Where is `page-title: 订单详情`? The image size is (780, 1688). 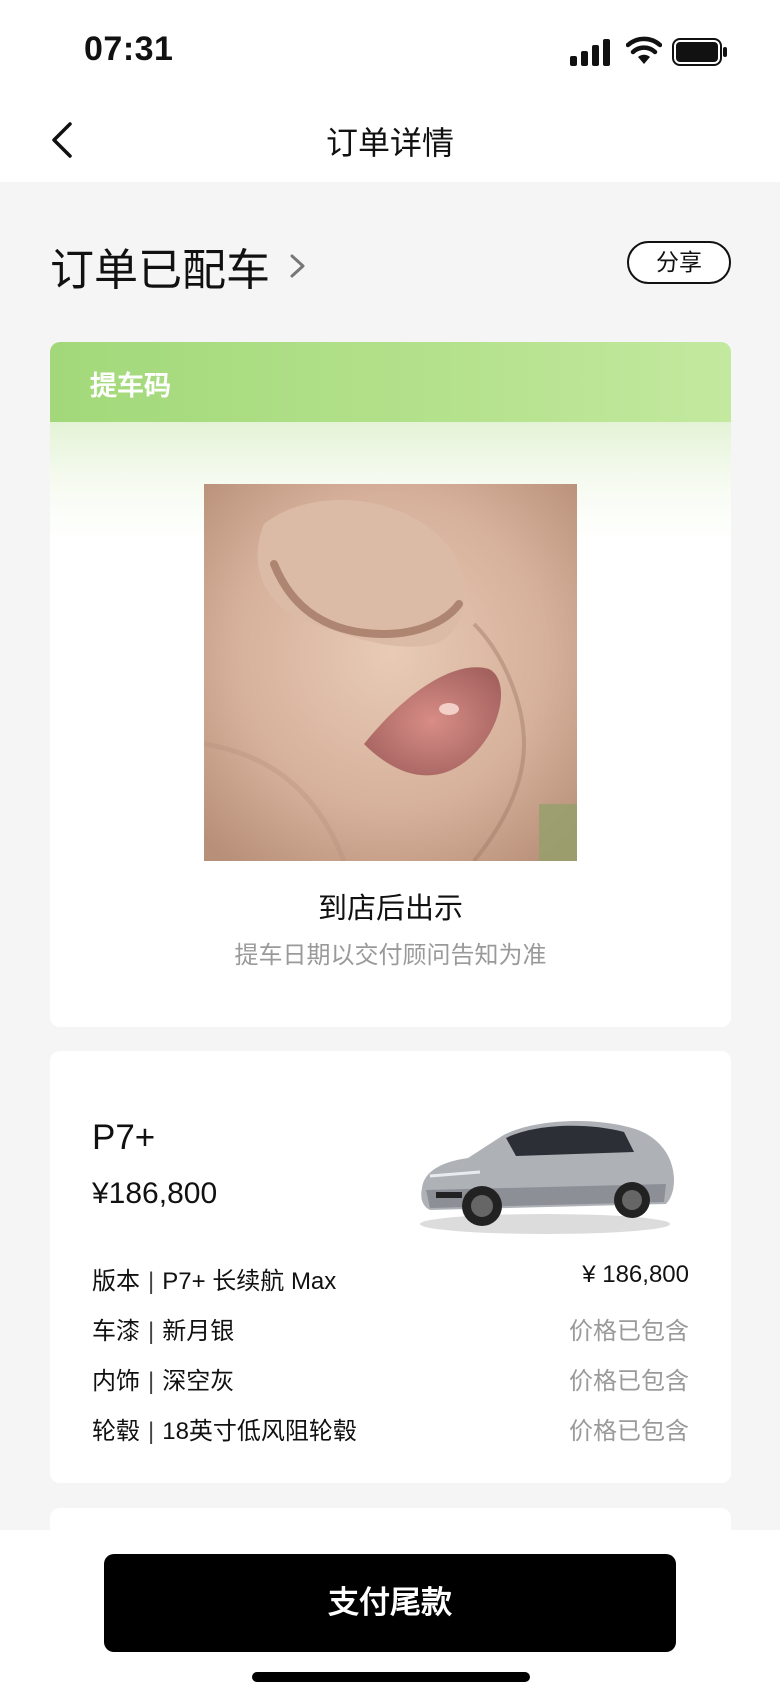 page-title: 订单详情 is located at coordinates (389, 143).